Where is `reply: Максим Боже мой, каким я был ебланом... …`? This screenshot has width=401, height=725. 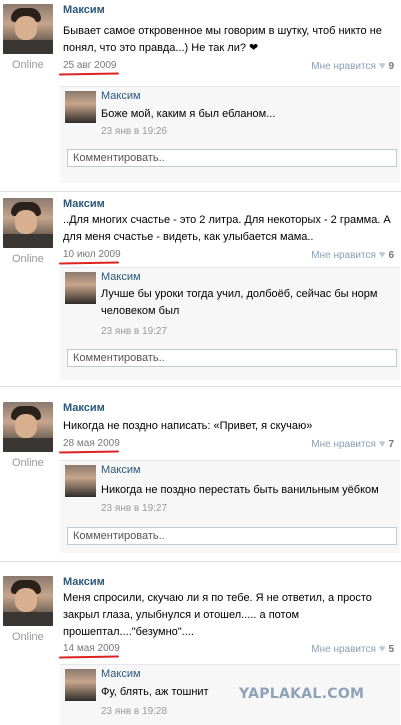
reply: Максим Боже мой, каким я был ебланом... … is located at coordinates (230, 134).